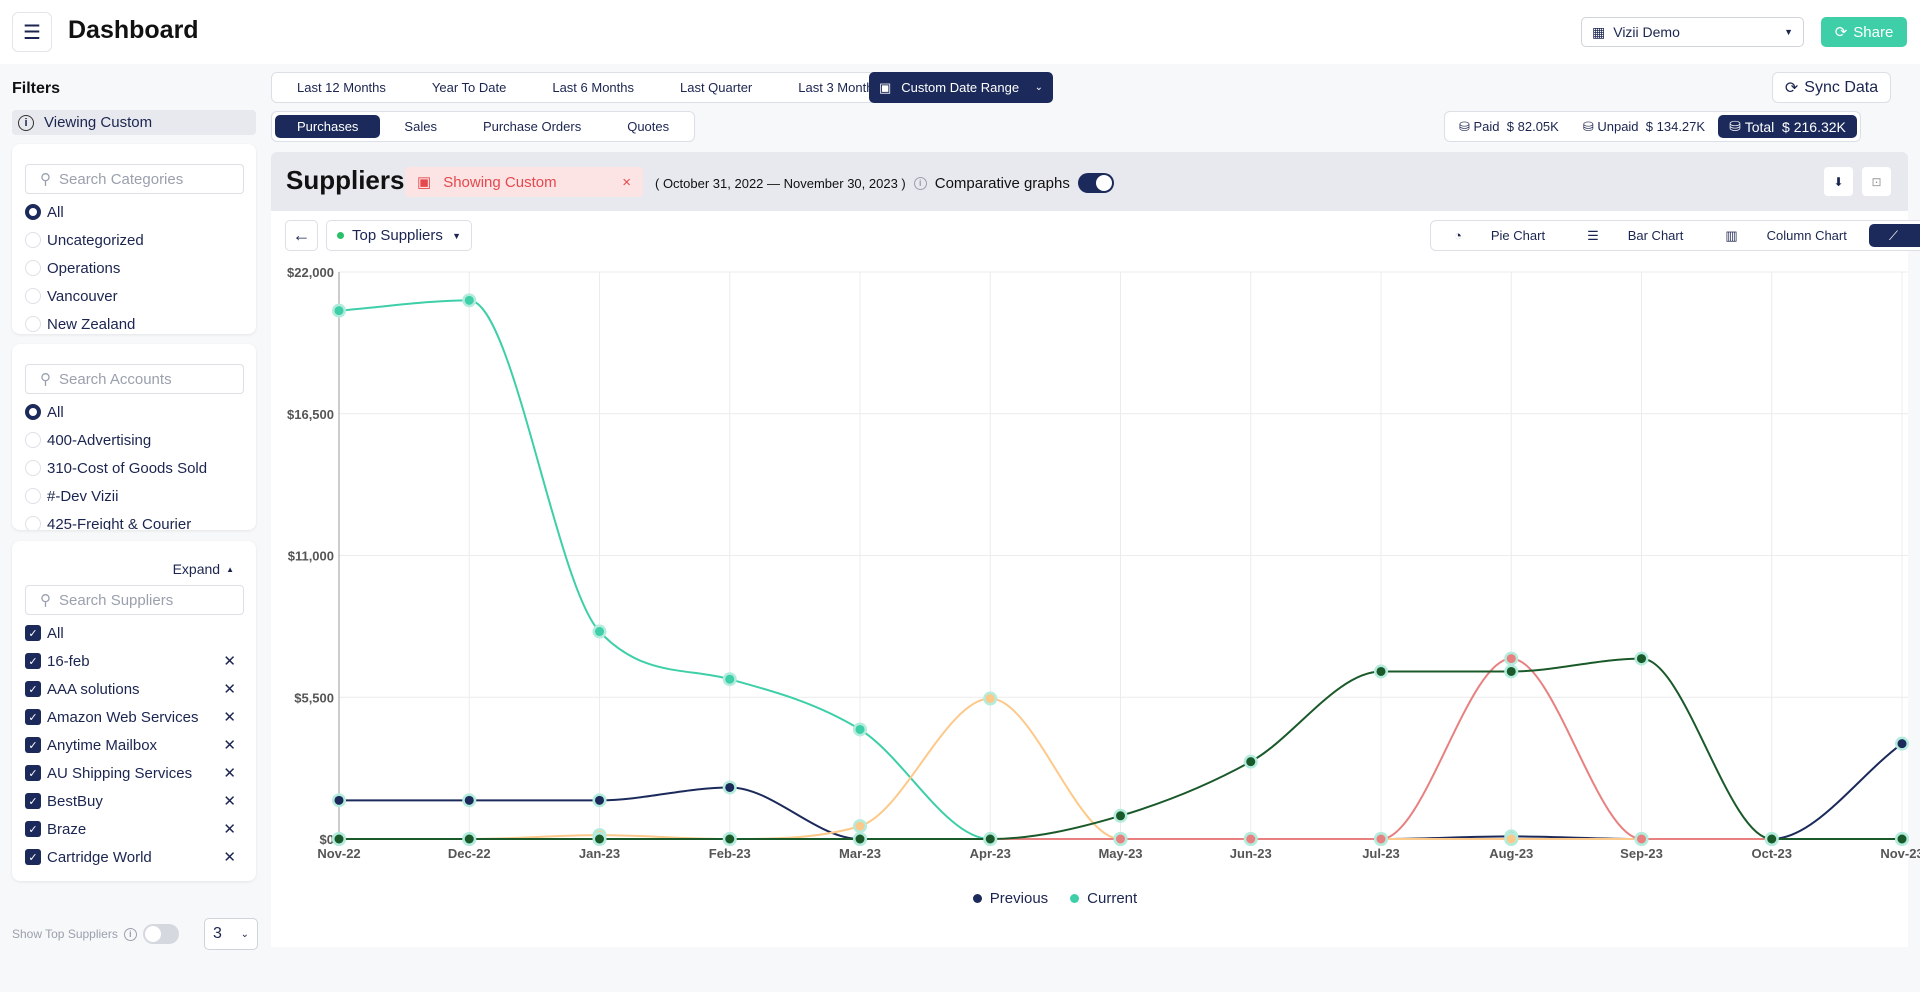 The image size is (1920, 992). I want to click on legend-previous: Previous, so click(1010, 898).